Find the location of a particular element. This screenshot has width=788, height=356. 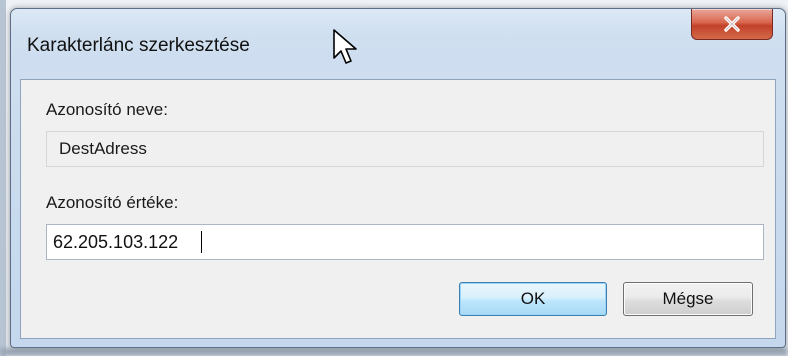

value-label: Azonosító értéke: is located at coordinates (112, 202).